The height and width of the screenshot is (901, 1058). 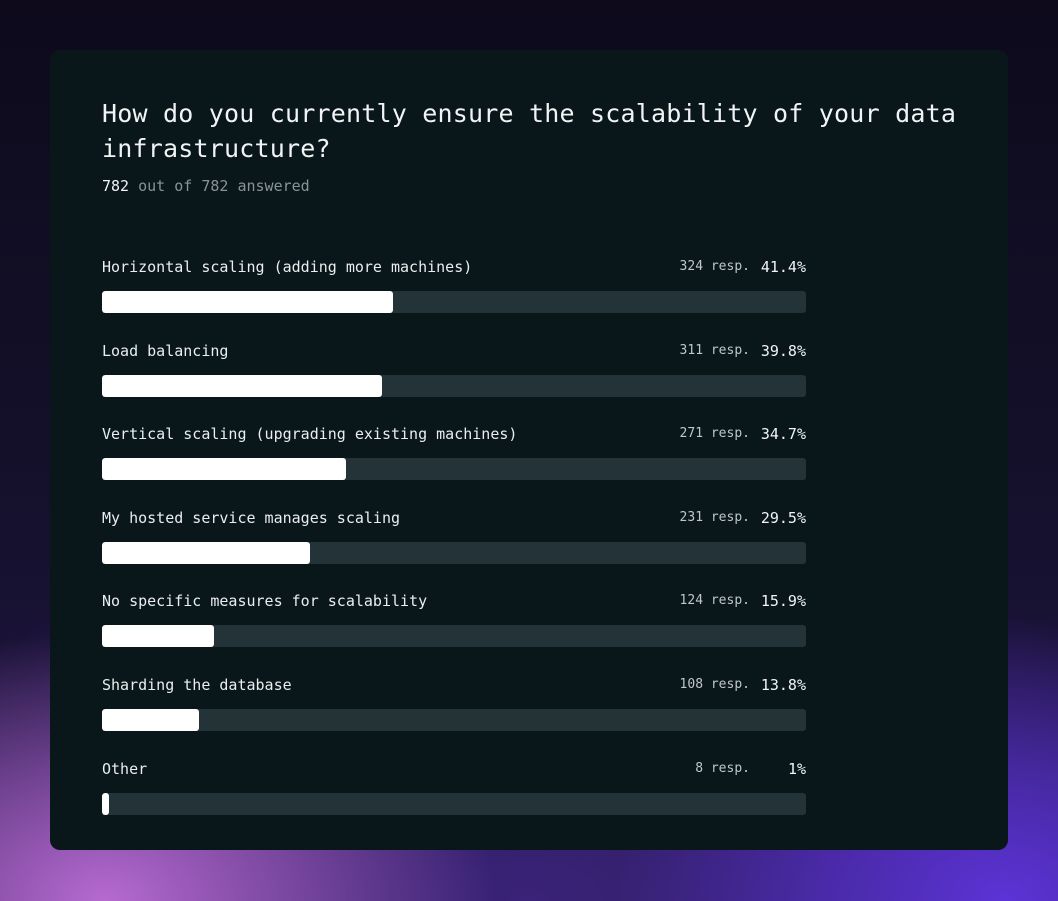 I want to click on option-label: Sharding the database, so click(x=197, y=684).